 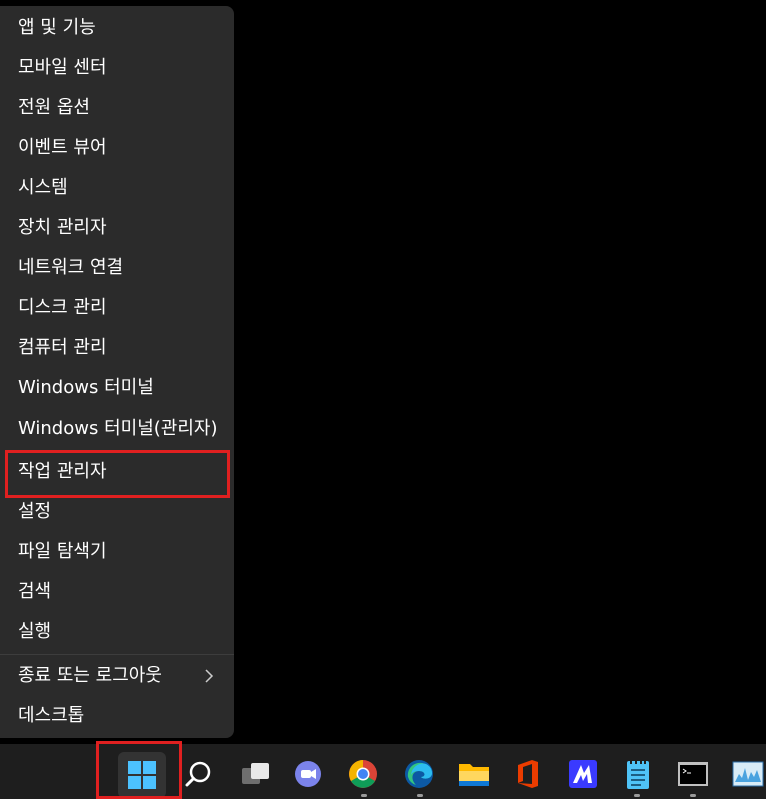 What do you see at coordinates (117, 28) in the screenshot?
I see `menu-item-apps-features: 앱 및 기능` at bounding box center [117, 28].